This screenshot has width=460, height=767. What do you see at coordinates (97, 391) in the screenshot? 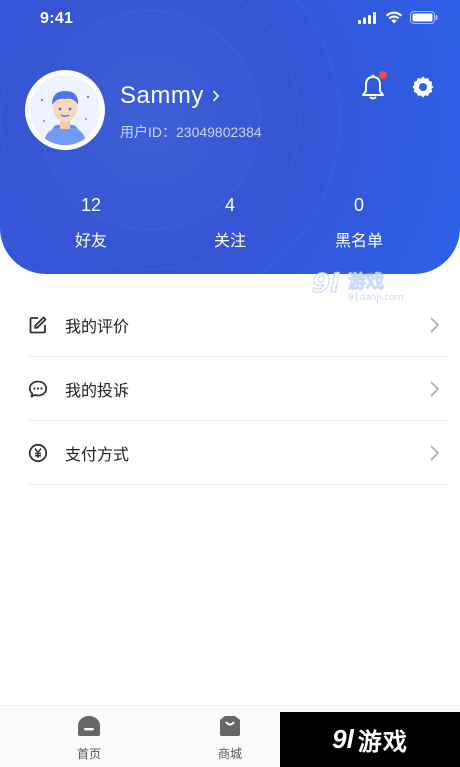
I see `menu-label: 我的投诉` at bounding box center [97, 391].